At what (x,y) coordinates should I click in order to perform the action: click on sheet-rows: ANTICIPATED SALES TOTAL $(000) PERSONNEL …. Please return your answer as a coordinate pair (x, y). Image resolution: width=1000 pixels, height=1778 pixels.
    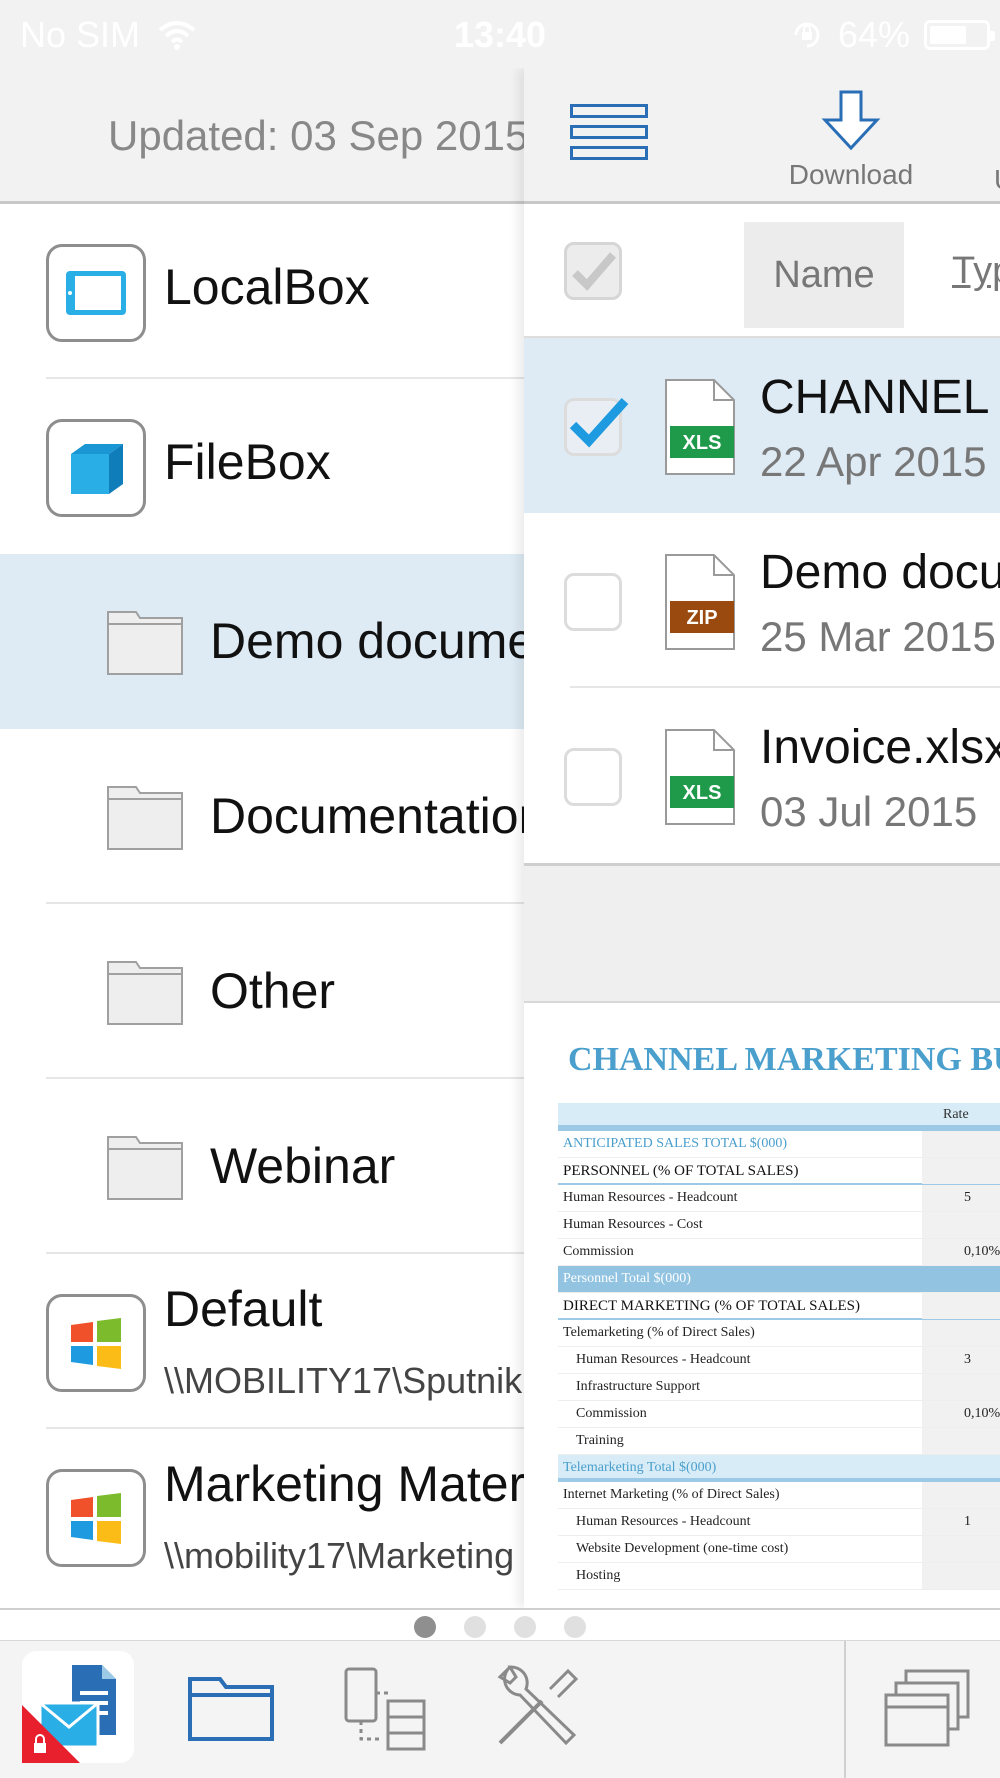
    Looking at the image, I should click on (779, 1360).